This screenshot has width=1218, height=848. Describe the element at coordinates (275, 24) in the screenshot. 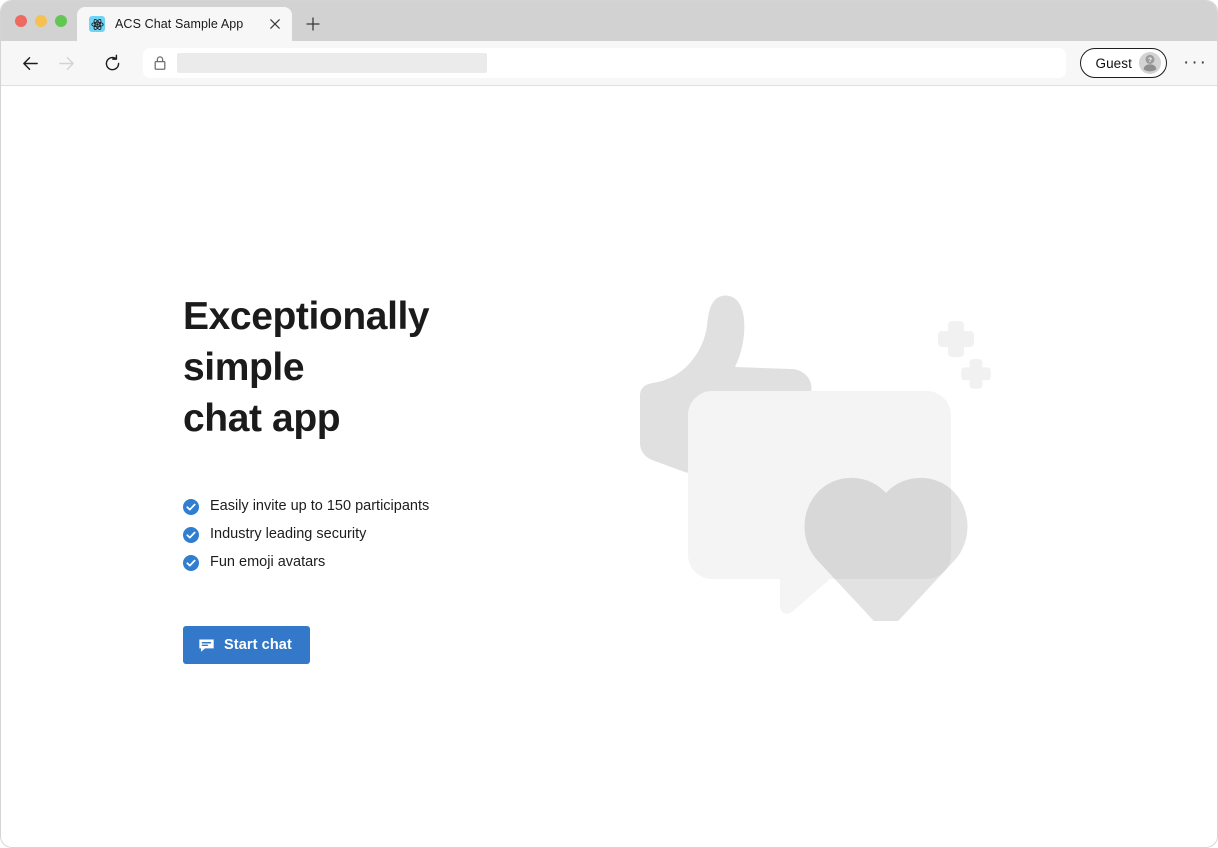

I see `close-icon` at that location.